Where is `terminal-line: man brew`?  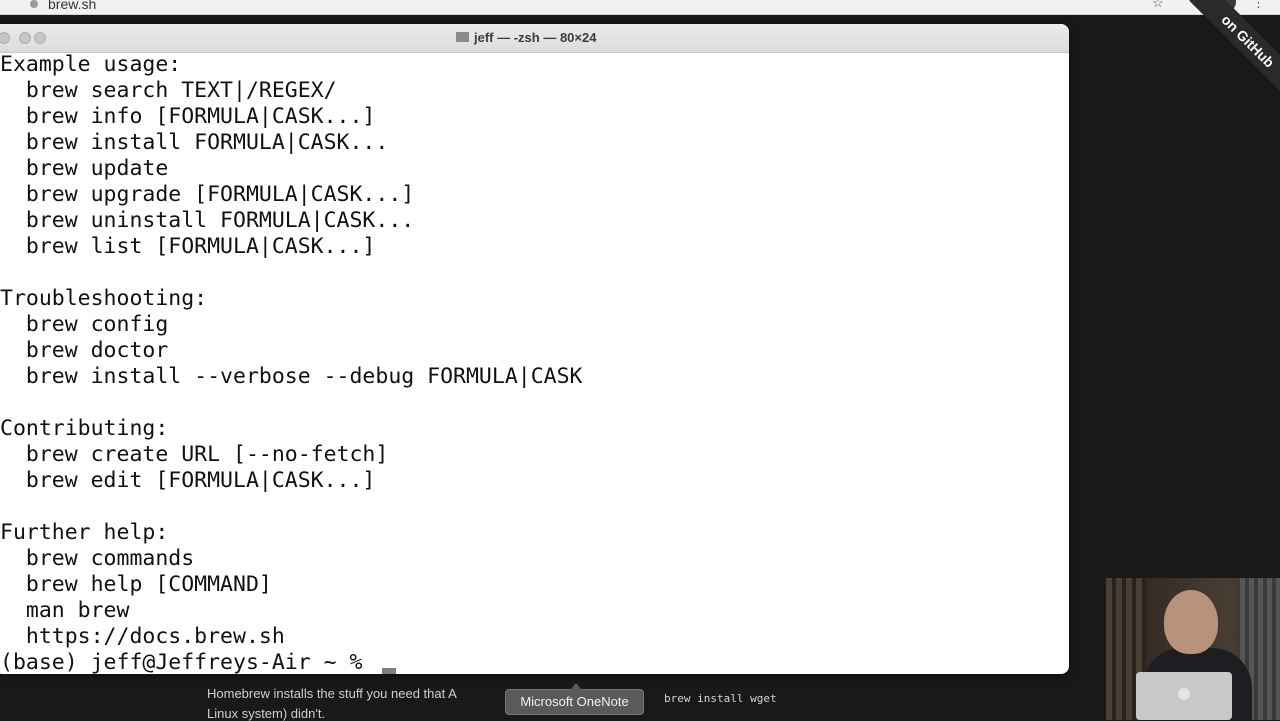
terminal-line: man brew is located at coordinates (65, 610).